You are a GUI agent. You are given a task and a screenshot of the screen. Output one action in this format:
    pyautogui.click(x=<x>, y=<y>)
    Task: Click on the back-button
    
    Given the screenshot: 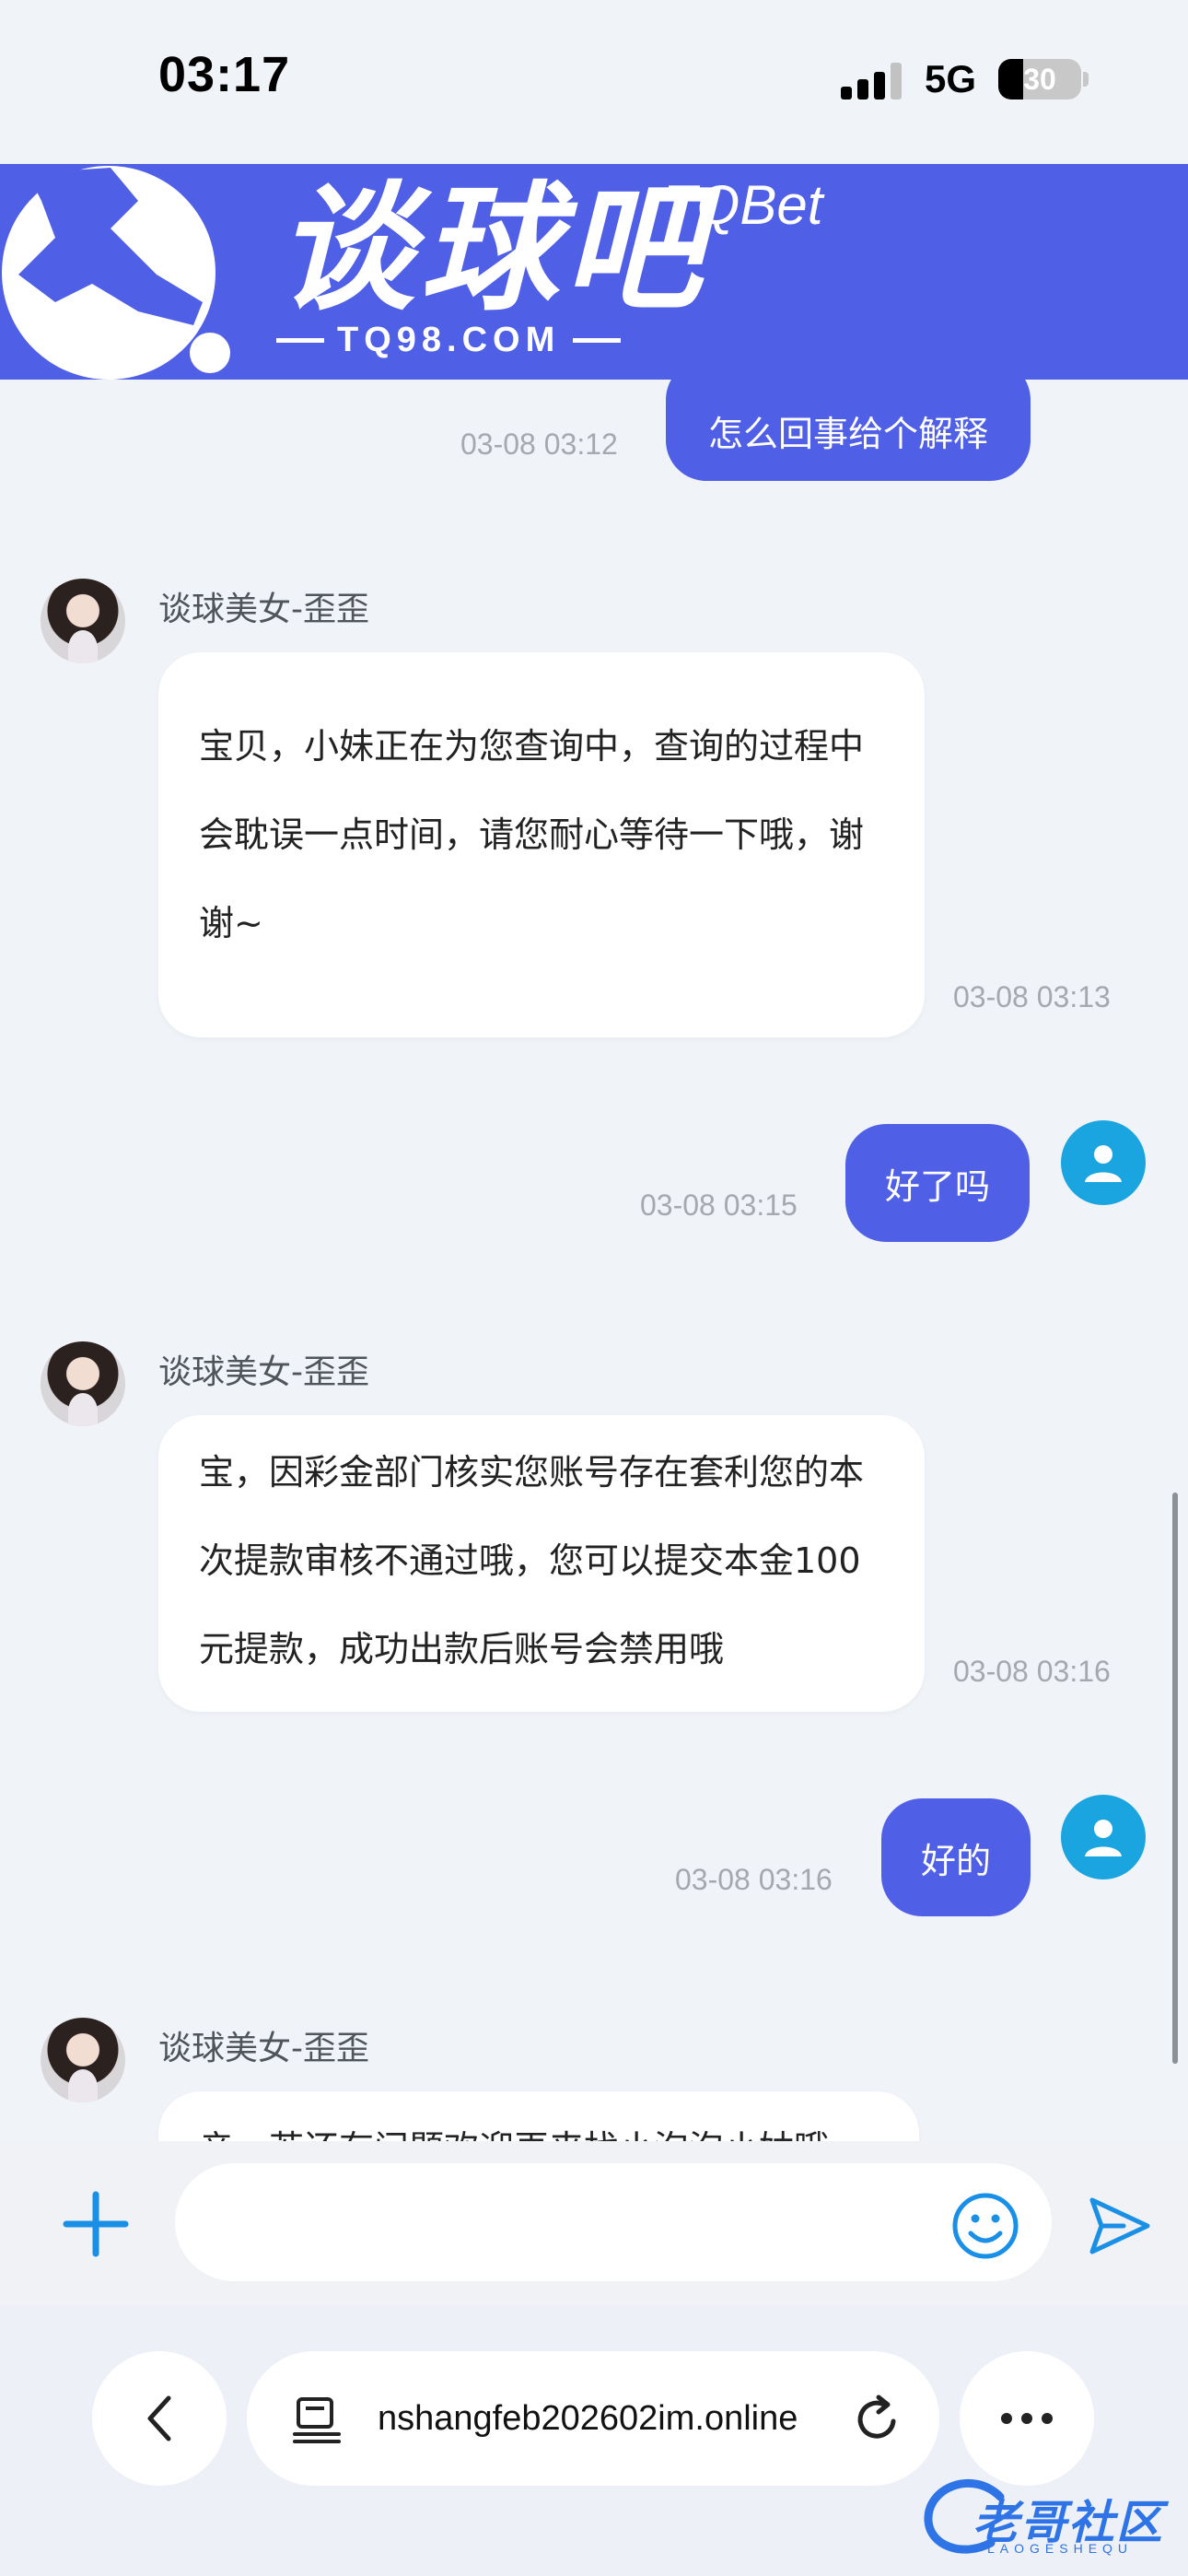 What is the action you would take?
    pyautogui.click(x=160, y=2418)
    